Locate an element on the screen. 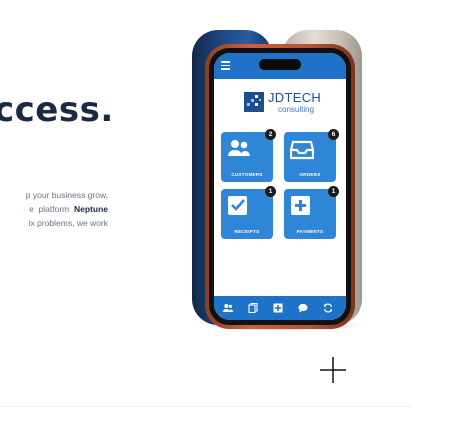 This screenshot has width=462, height=427. tile-orders-badge: 6 is located at coordinates (333, 134).